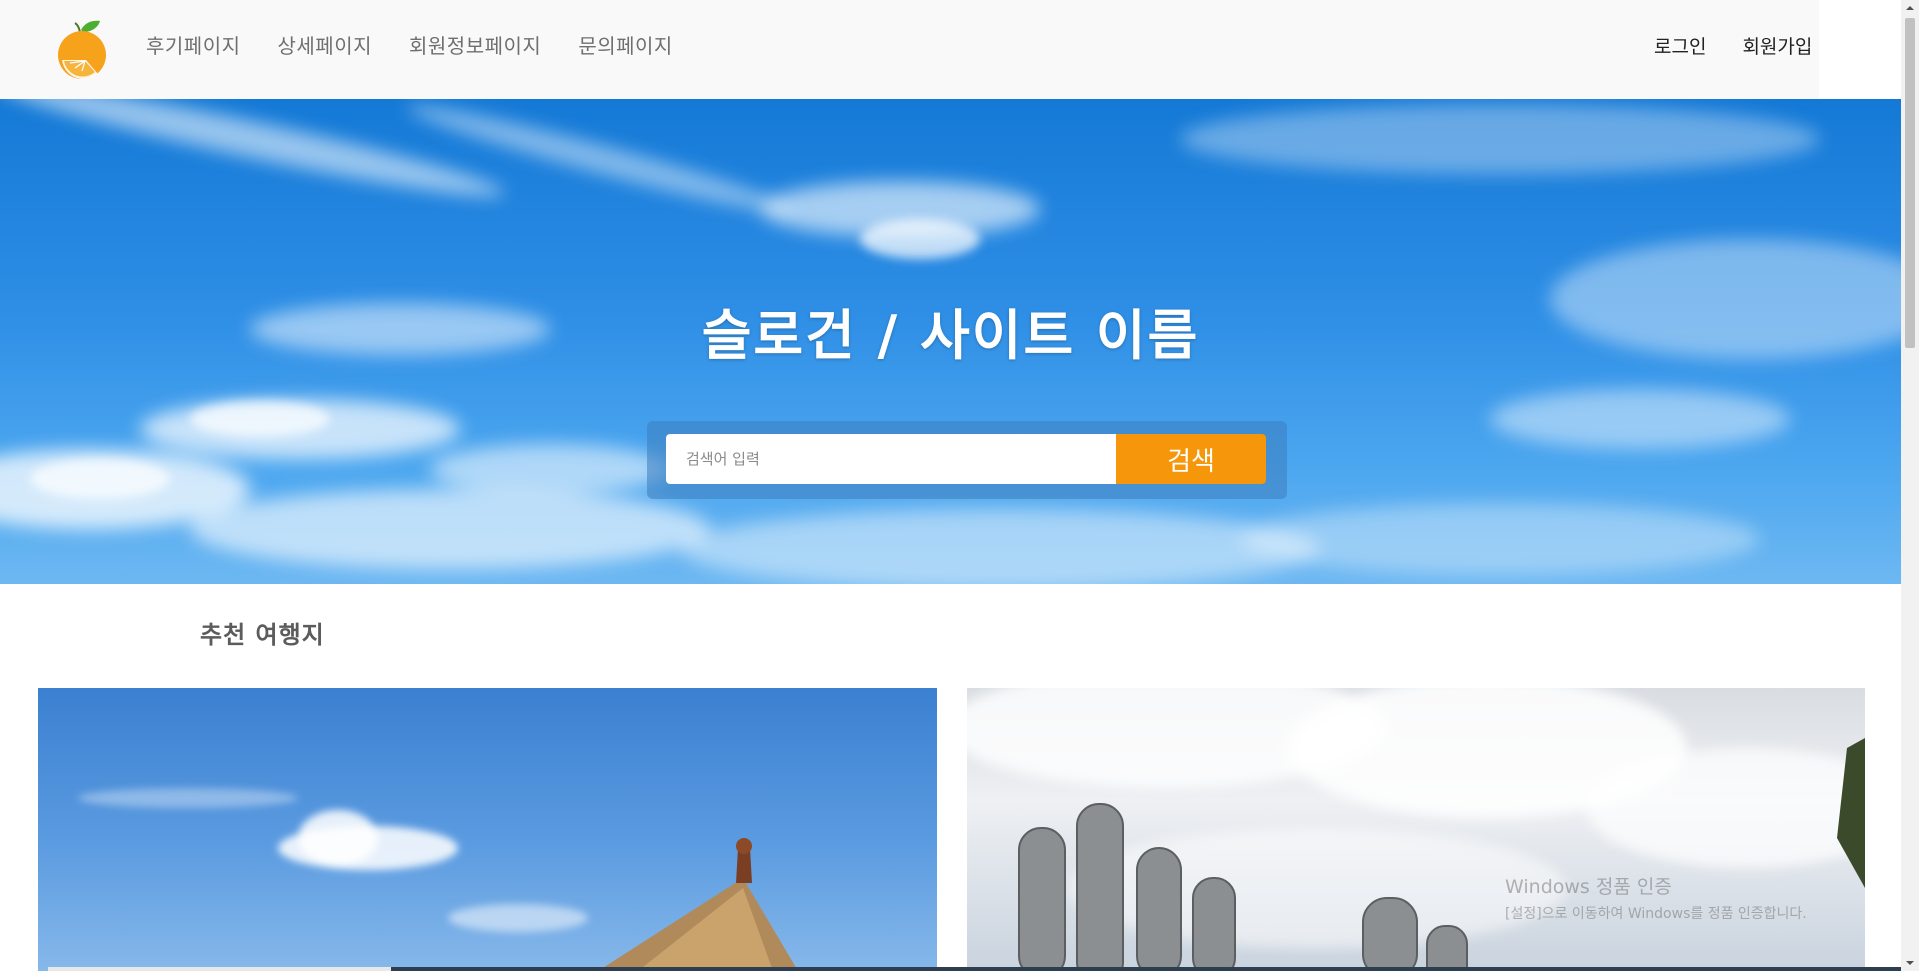  I want to click on signup-link: 회원가입, so click(1777, 45).